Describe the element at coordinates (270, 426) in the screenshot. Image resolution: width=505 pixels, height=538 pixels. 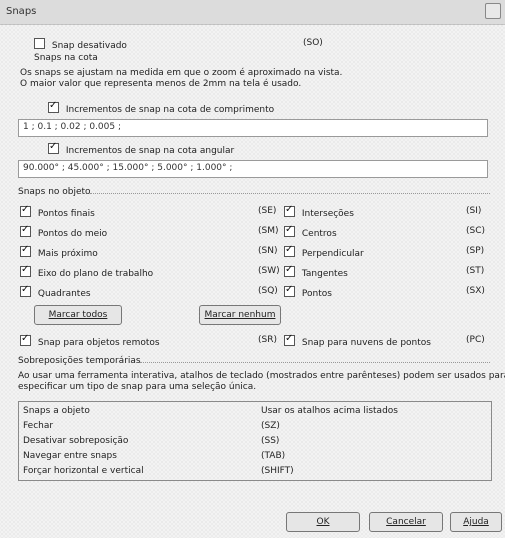
I see `override-value: (SZ)` at that location.